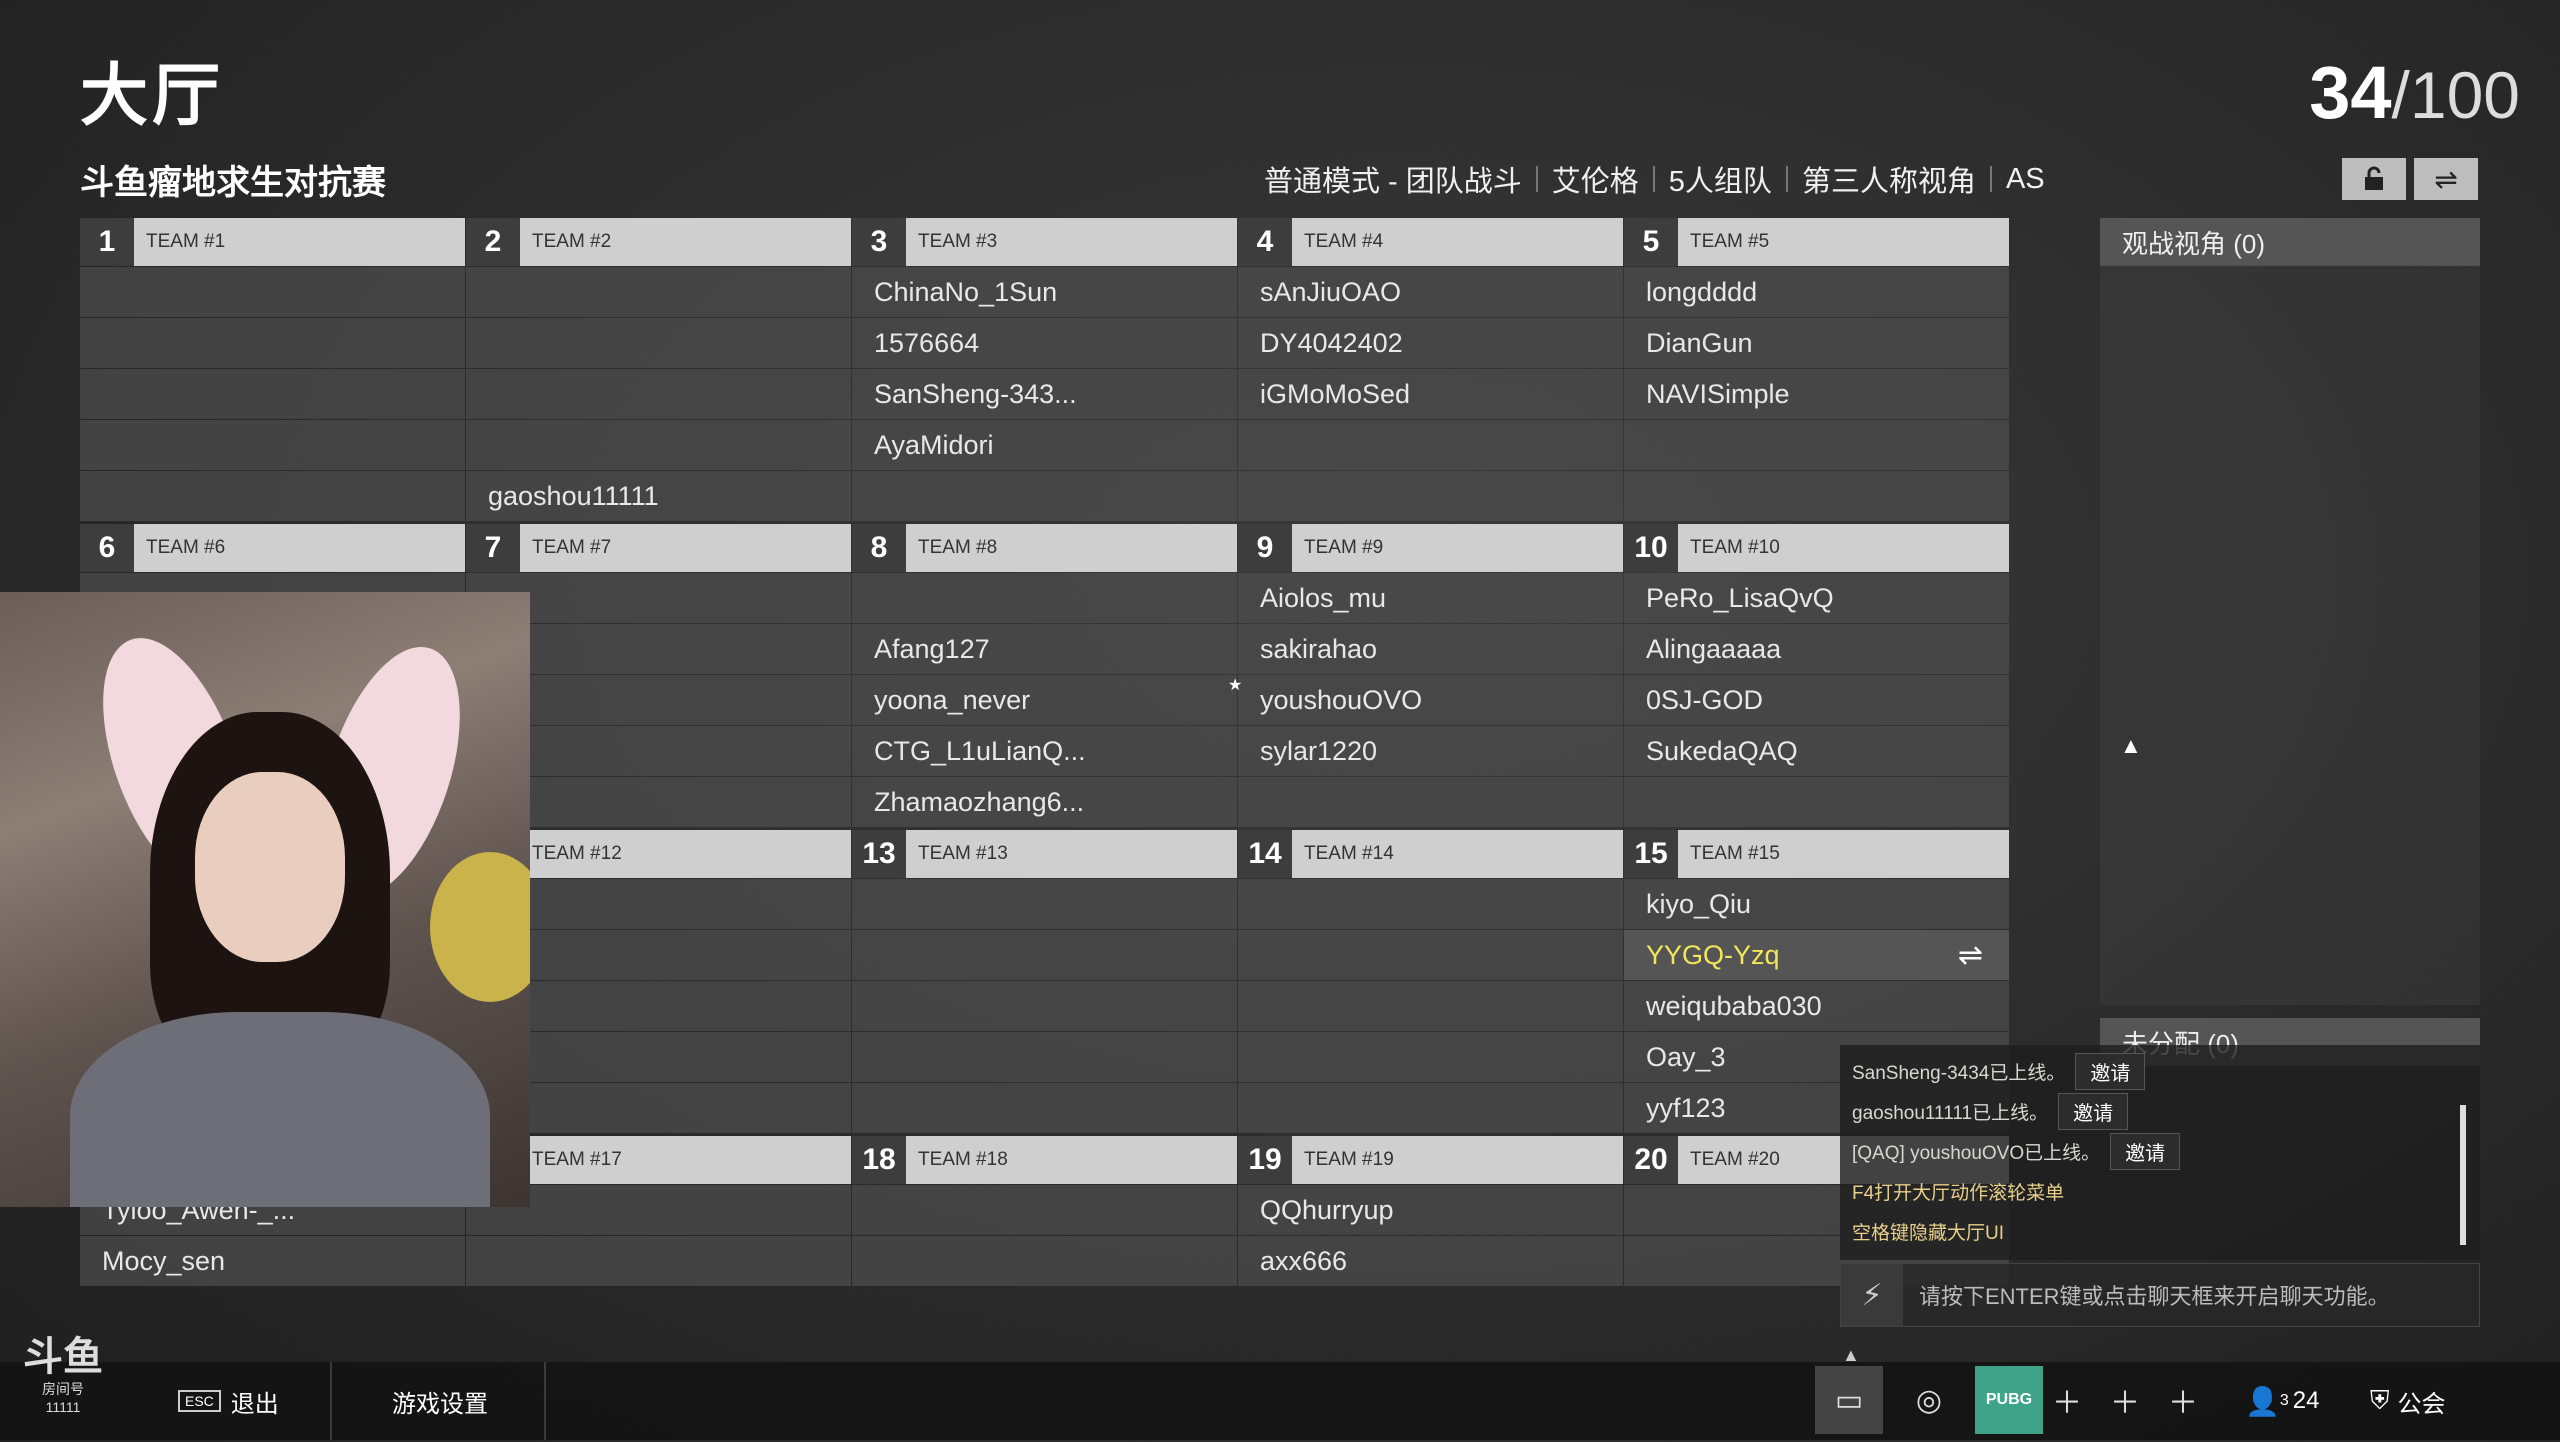 This screenshot has height=1442, width=2560. Describe the element at coordinates (1816, 292) in the screenshot. I see `player-slot: longdddd` at that location.